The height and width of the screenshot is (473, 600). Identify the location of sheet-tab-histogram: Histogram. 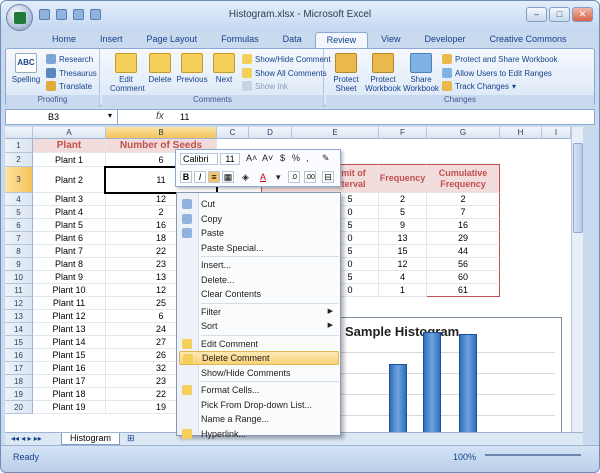
(91, 439).